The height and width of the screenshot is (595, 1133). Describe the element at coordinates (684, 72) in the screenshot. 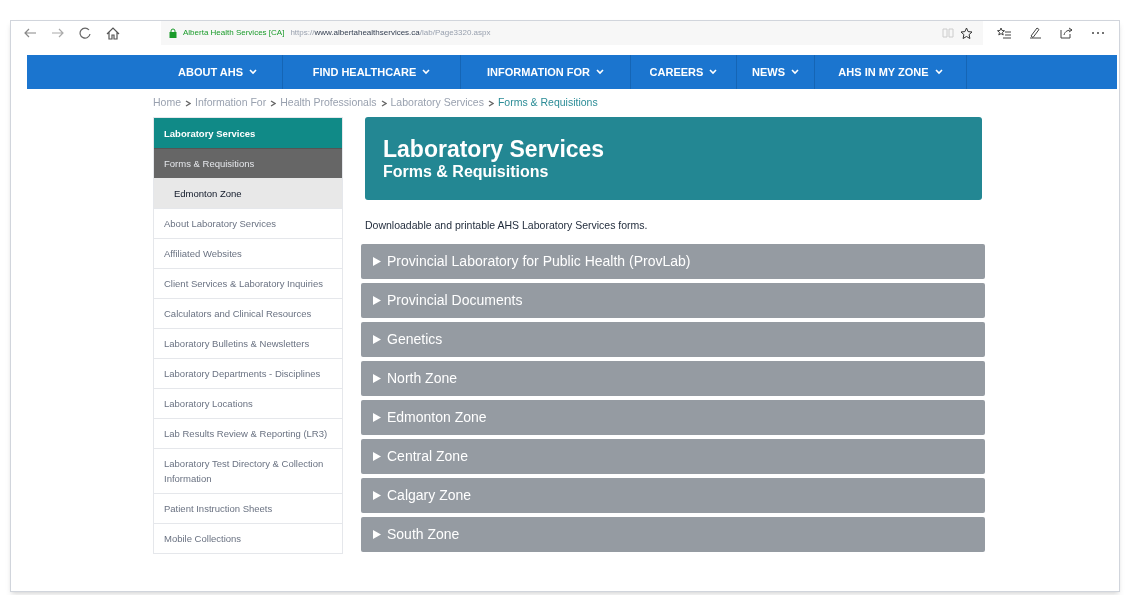

I see `nav-menu-item: CAREERS` at that location.